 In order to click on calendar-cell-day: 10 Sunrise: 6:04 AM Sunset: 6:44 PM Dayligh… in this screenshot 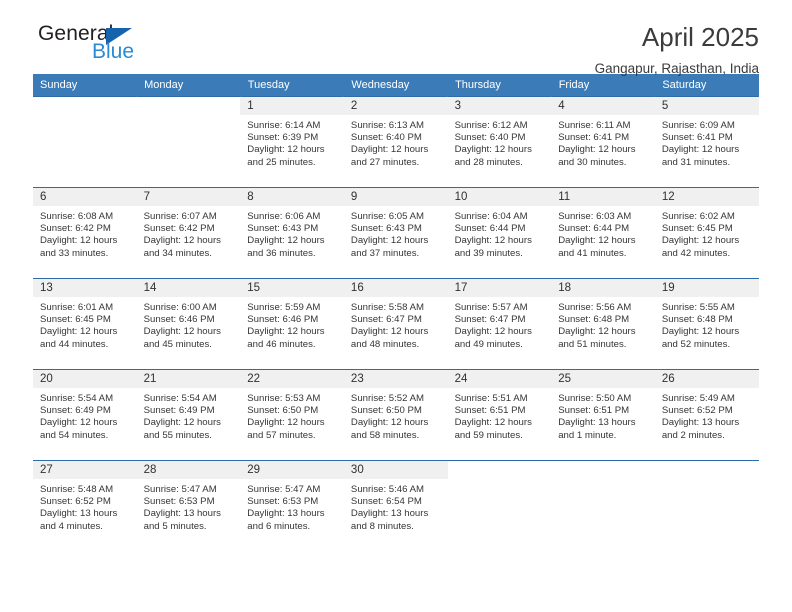, I will do `click(499, 233)`.